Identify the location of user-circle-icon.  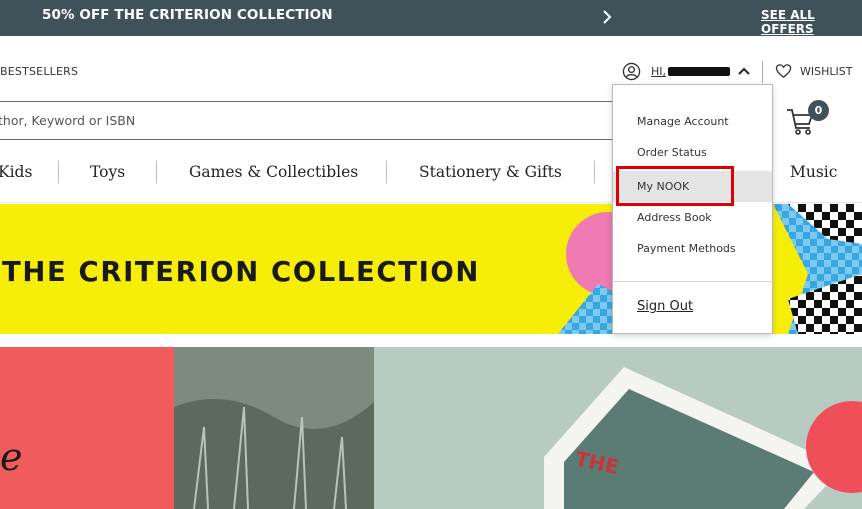
(631, 71).